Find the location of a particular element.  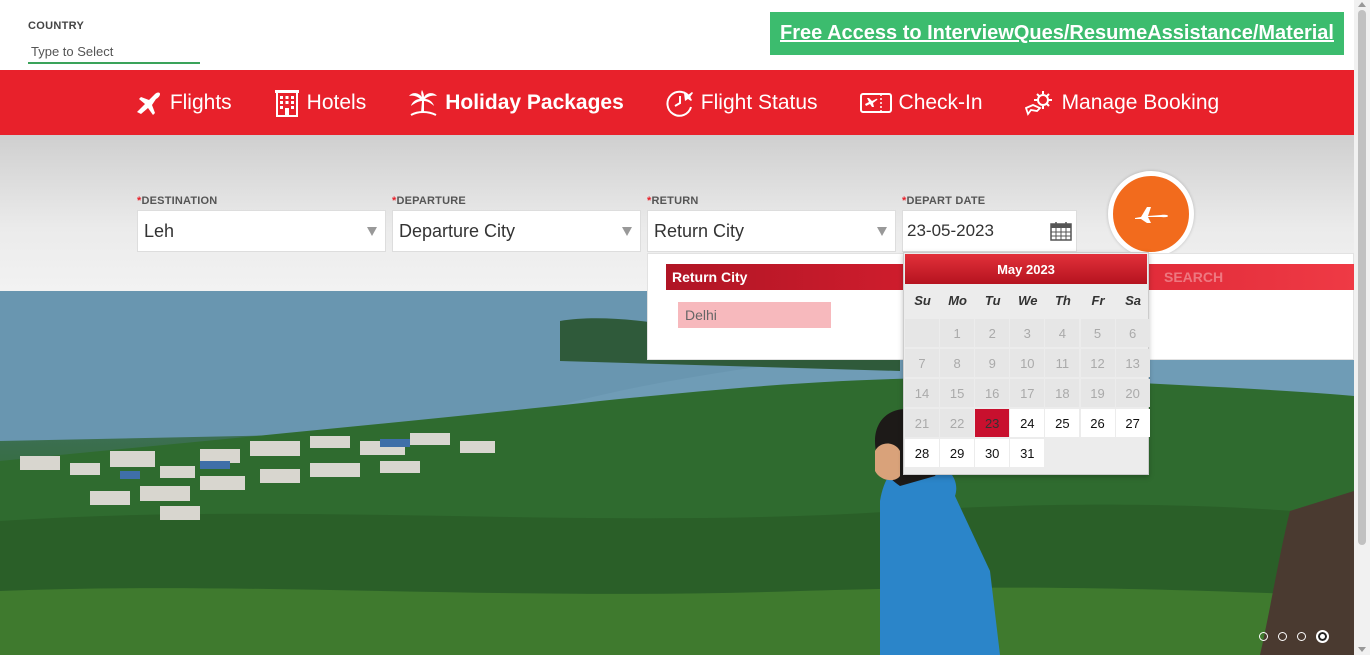

calendar-day: 15 is located at coordinates (957, 393).